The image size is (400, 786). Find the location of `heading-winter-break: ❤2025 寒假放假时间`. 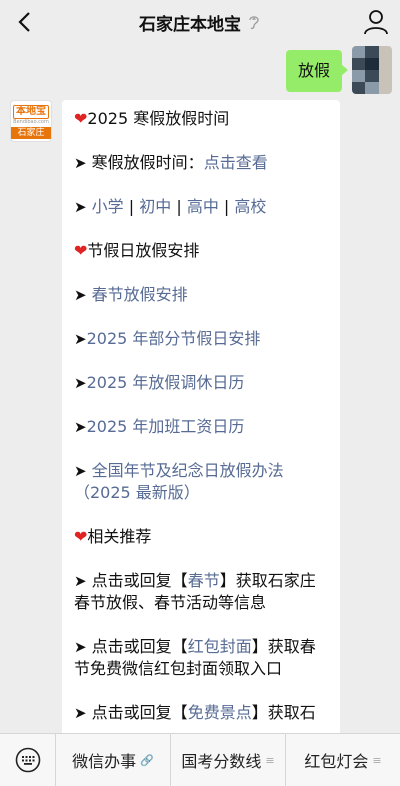

heading-winter-break: ❤2025 寒假放假时间 is located at coordinates (152, 118).